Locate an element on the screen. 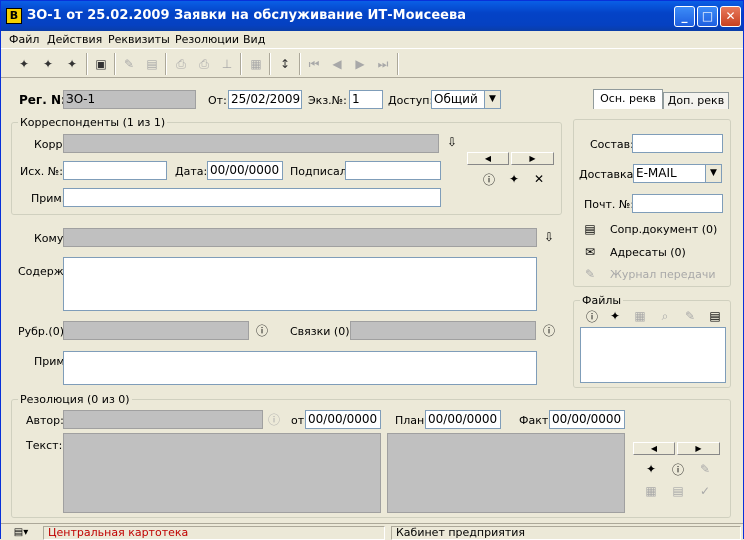  prev-correspondent-button: ◀ is located at coordinates (488, 158).